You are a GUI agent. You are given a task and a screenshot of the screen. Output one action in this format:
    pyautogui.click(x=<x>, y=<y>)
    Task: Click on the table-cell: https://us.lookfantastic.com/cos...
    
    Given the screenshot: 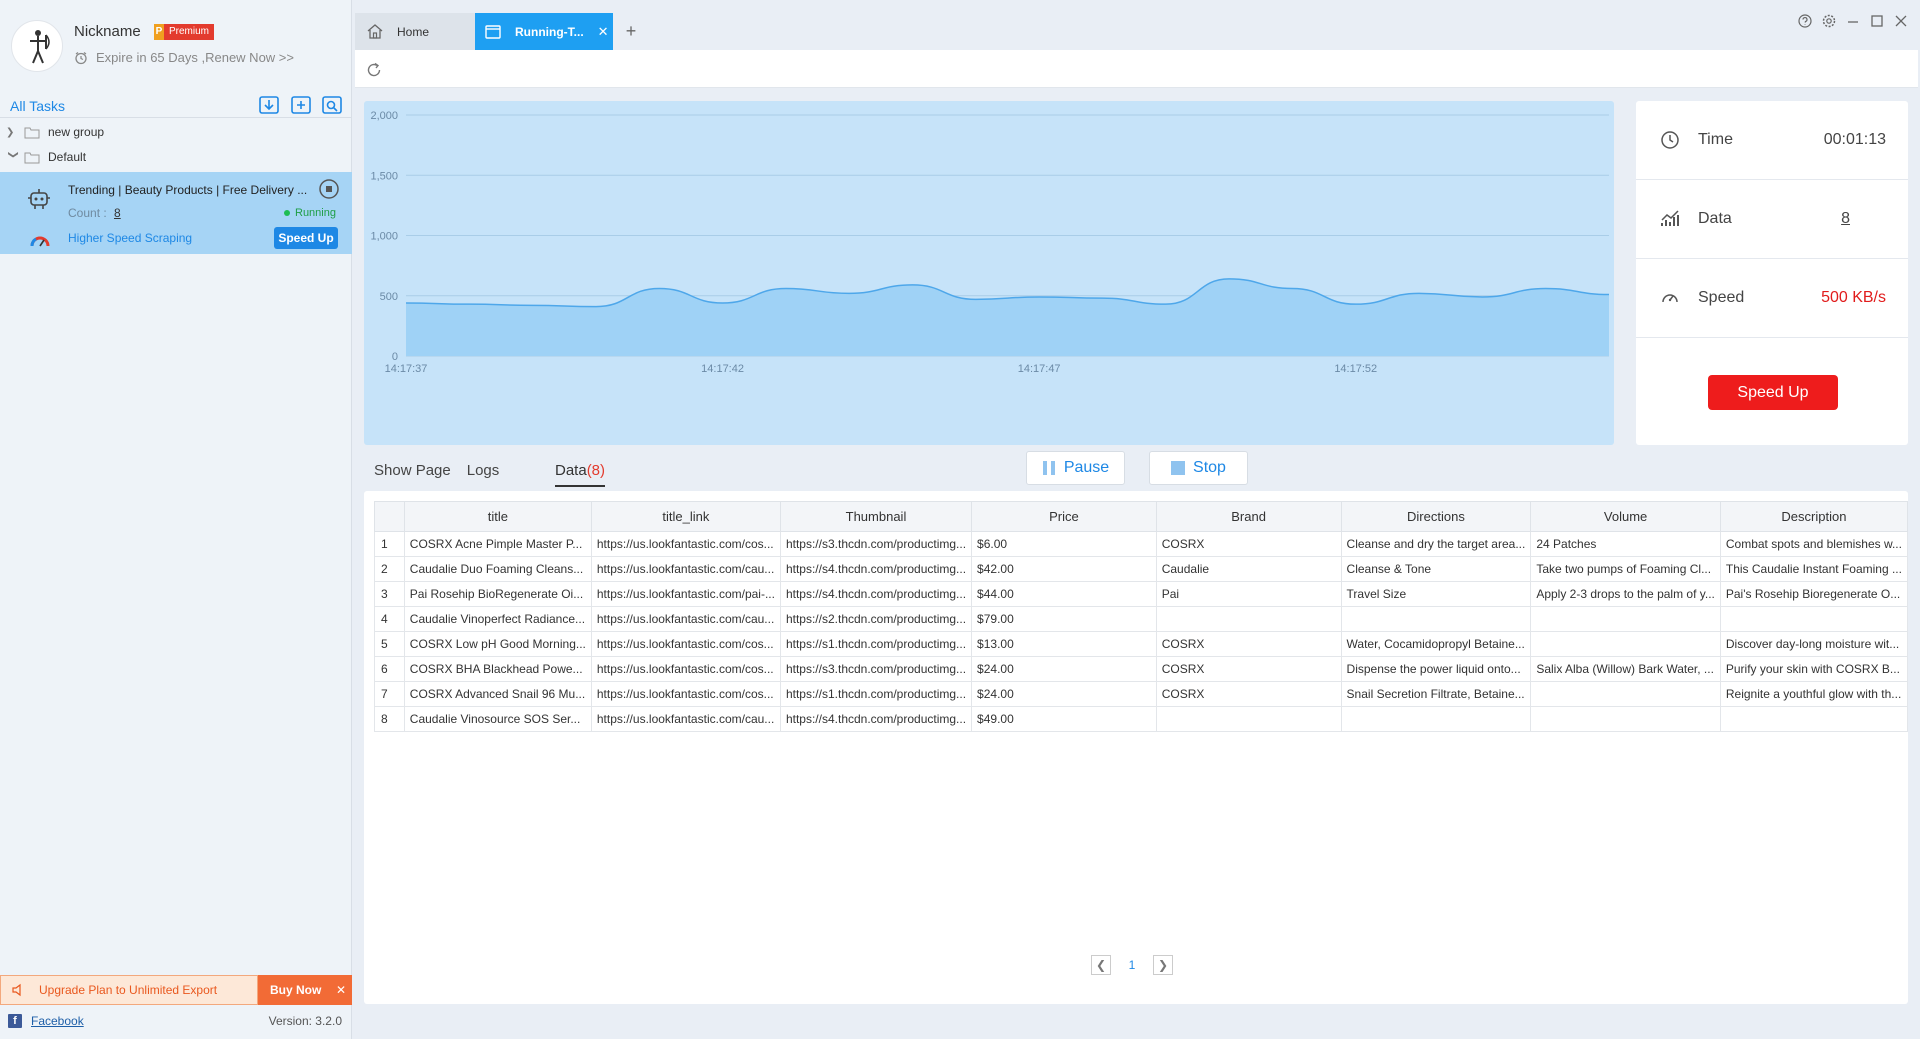 What is the action you would take?
    pyautogui.click(x=685, y=694)
    